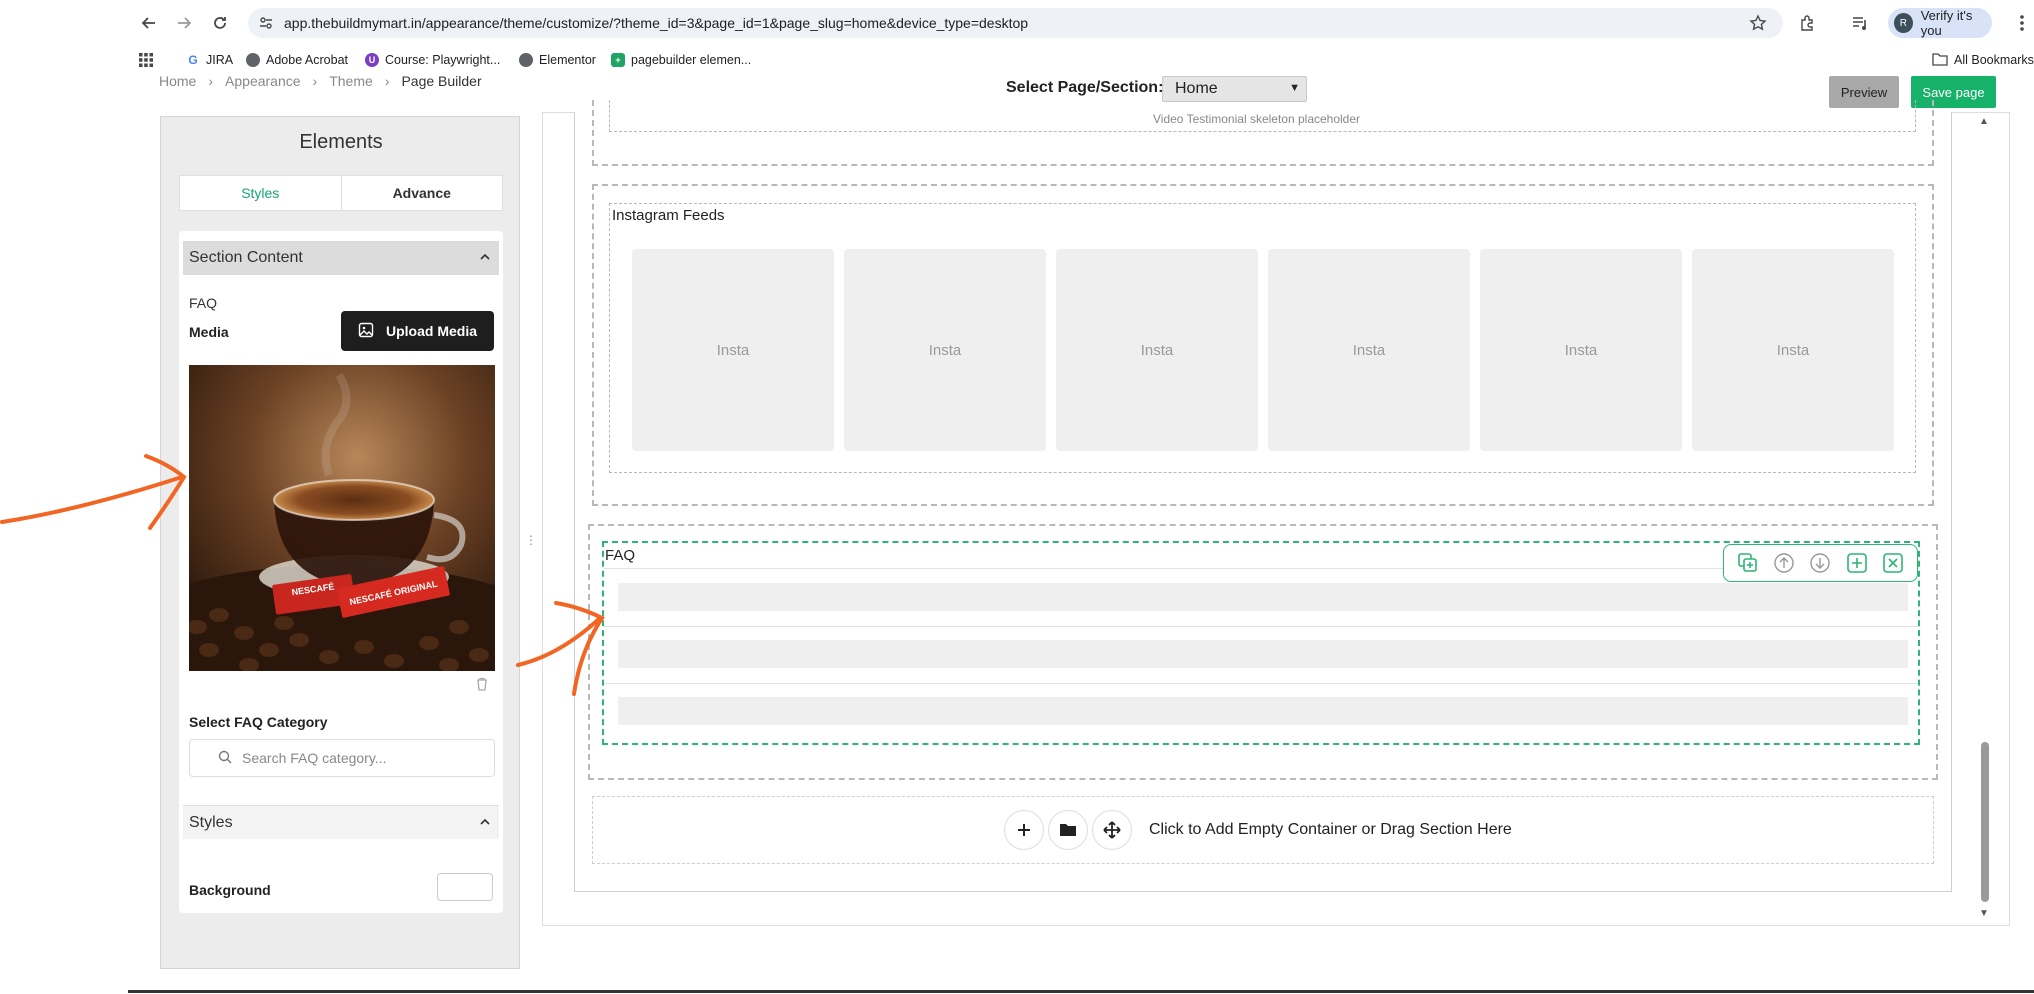  What do you see at coordinates (1196, 88) in the screenshot?
I see `page-select-value: Home` at bounding box center [1196, 88].